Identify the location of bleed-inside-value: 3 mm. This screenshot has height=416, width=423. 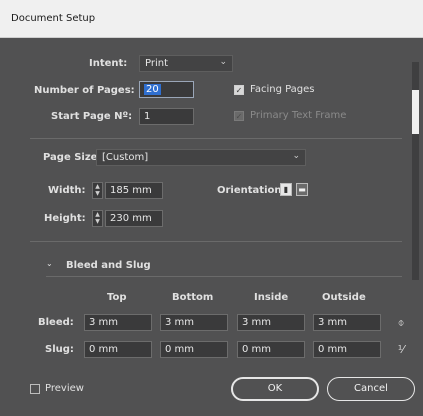
(257, 322).